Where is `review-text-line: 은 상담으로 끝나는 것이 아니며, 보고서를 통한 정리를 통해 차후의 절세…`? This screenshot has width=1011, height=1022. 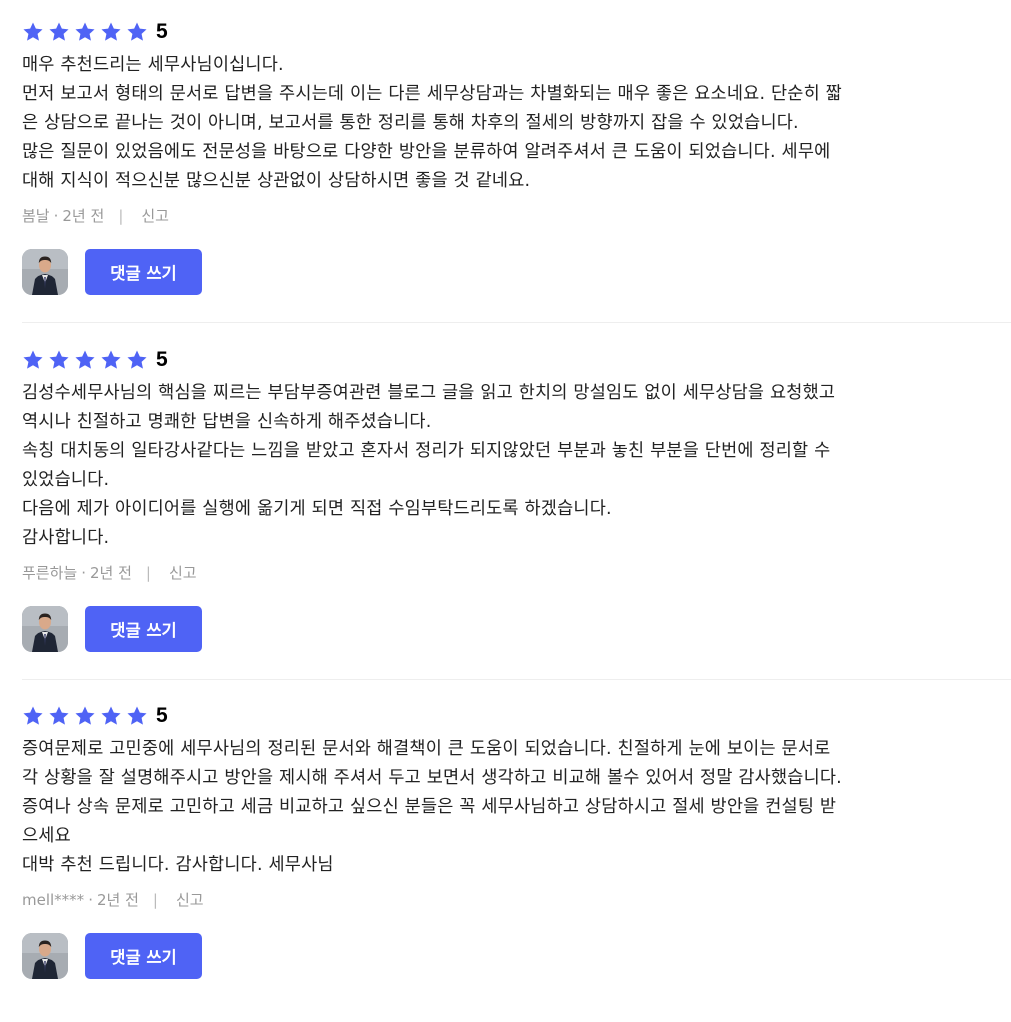
review-text-line: 은 상담으로 끝나는 것이 아니며, 보고서를 통한 정리를 통해 차후의 절세… is located at coordinates (410, 123).